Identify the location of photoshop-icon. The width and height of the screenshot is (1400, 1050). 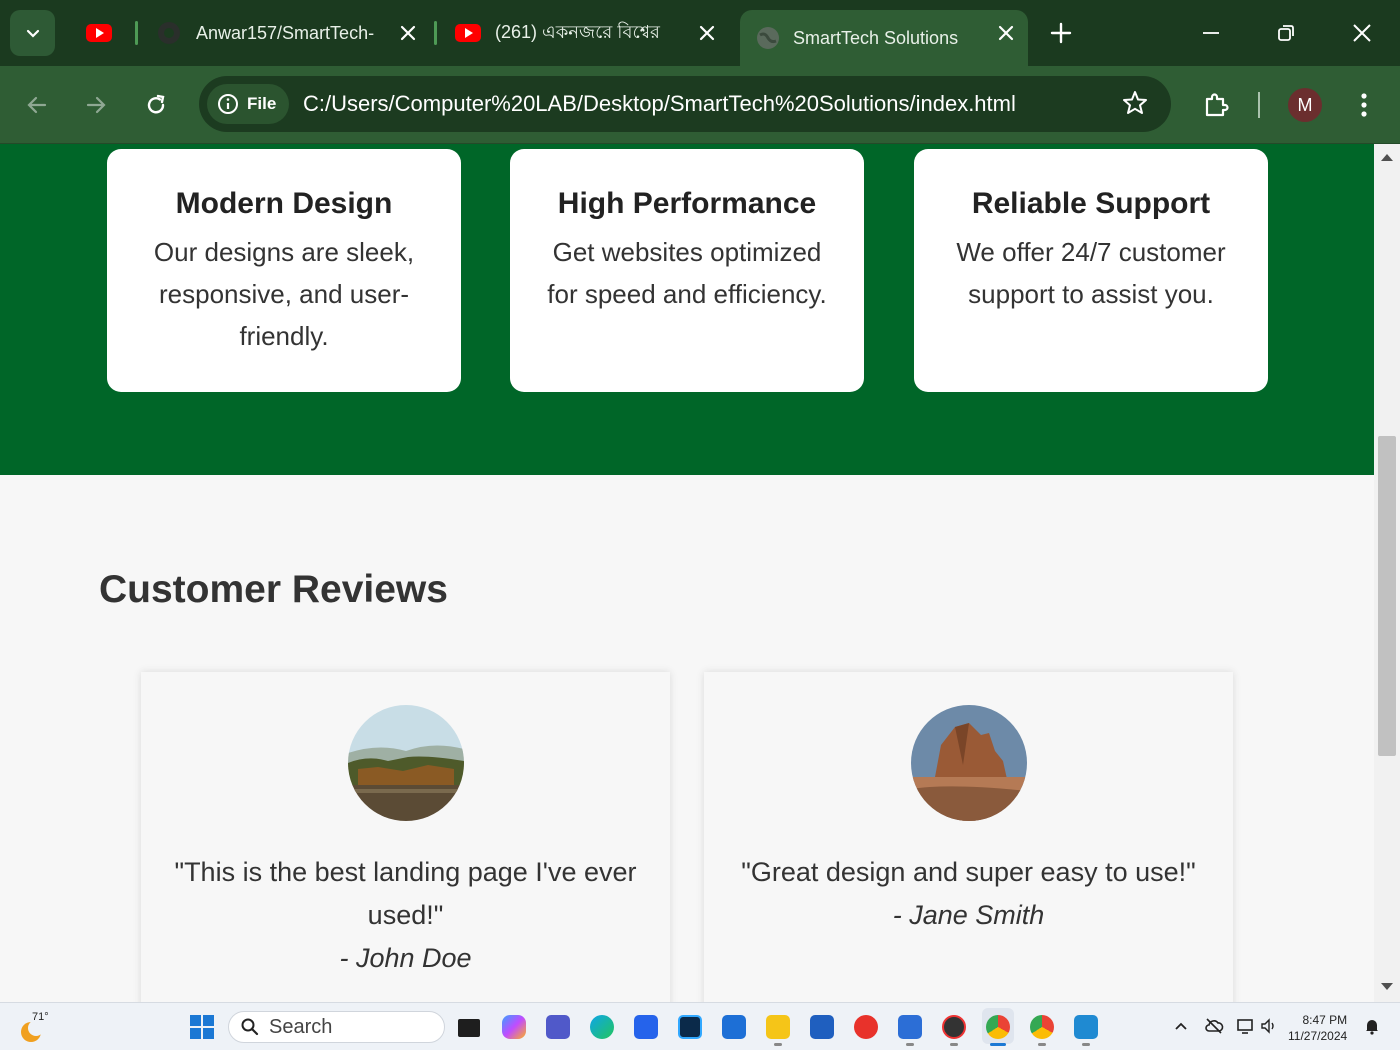
(690, 1027).